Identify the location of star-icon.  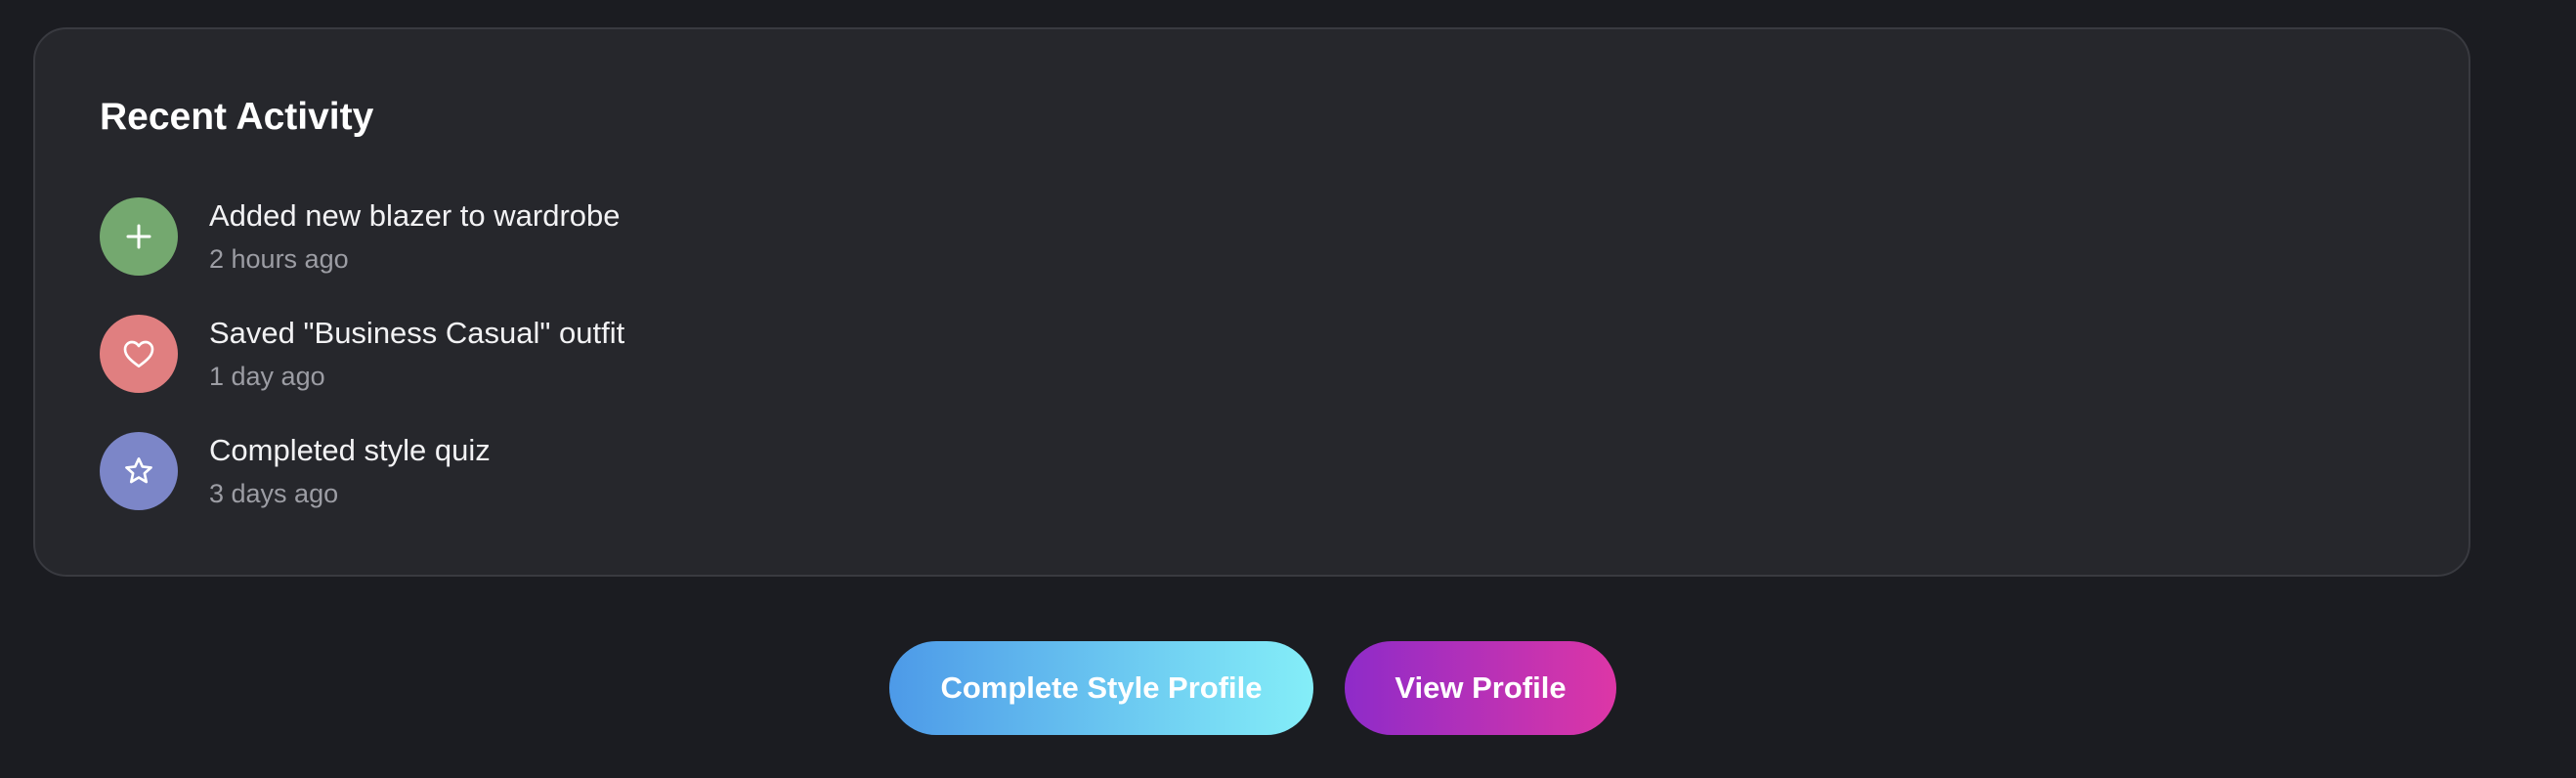
(139, 470).